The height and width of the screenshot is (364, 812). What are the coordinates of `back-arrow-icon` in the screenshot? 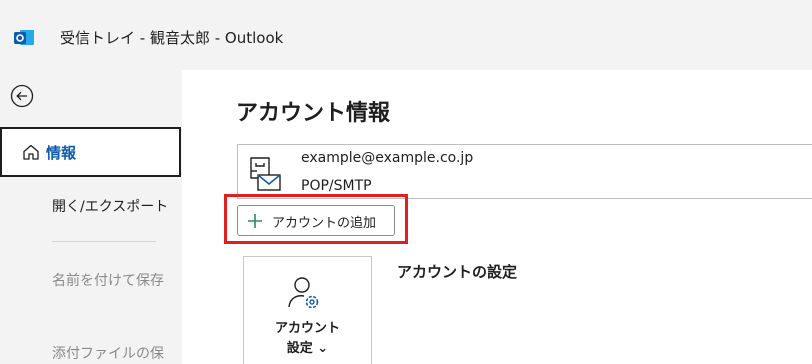 It's located at (22, 96).